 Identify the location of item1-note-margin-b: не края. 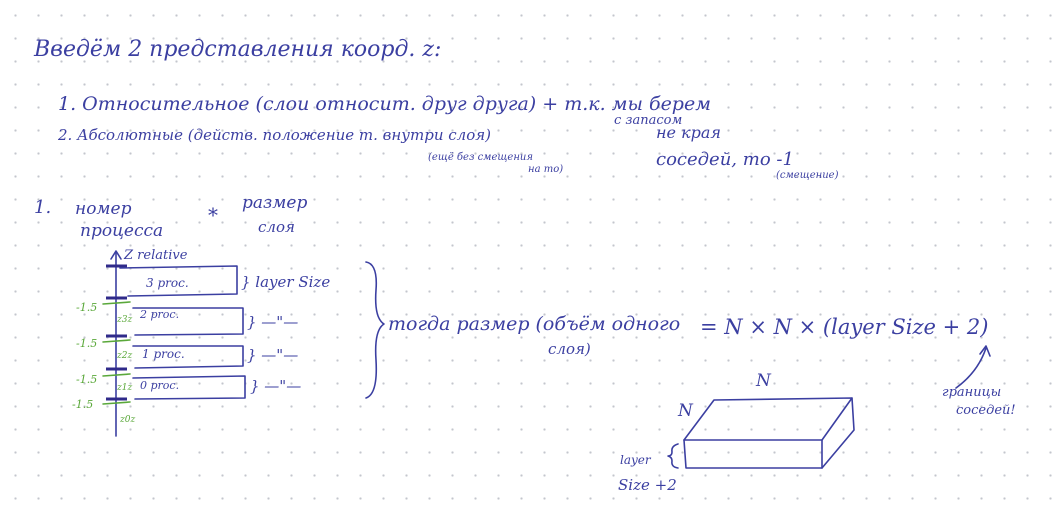
(688, 132).